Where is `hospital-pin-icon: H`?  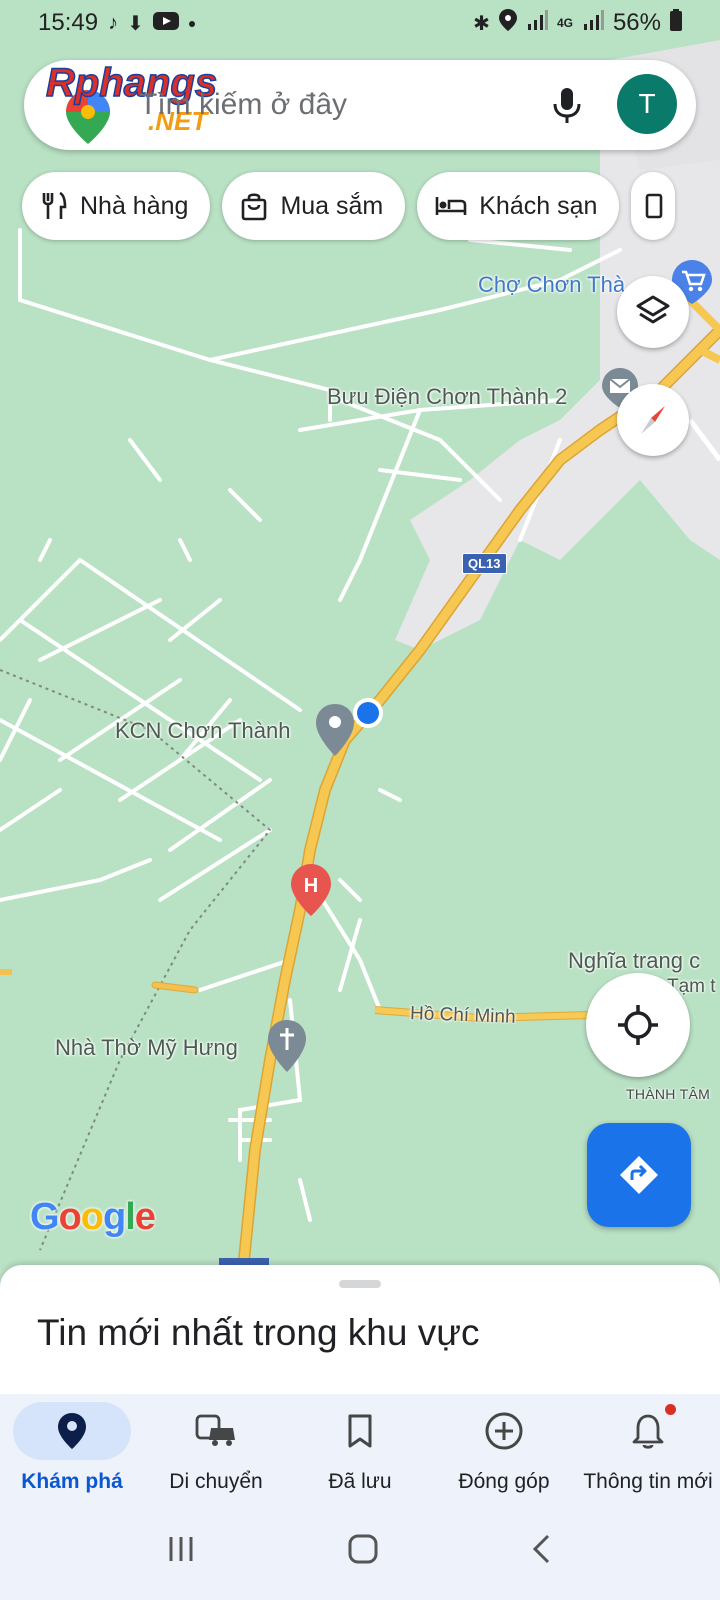
hospital-pin-icon: H is located at coordinates (311, 892).